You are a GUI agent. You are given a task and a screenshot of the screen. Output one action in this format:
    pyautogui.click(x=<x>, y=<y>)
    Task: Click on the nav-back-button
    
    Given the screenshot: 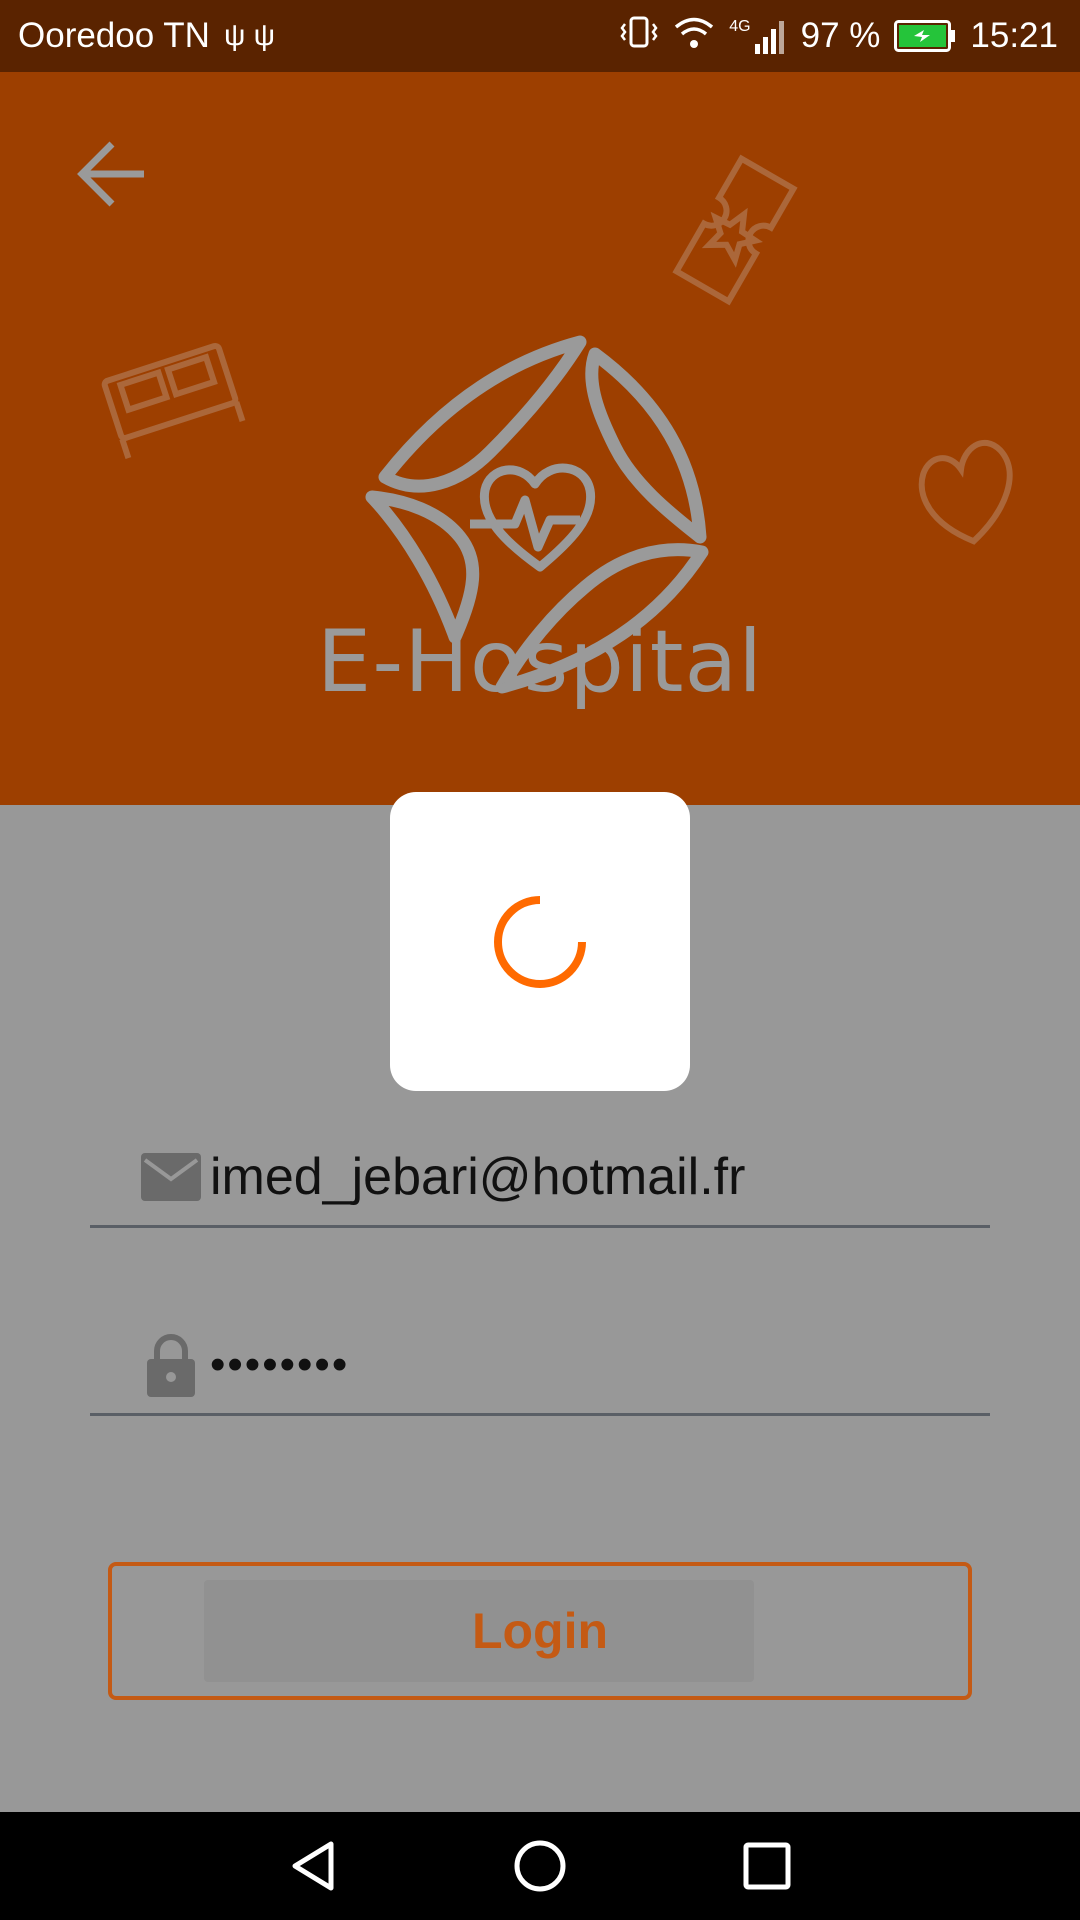 What is the action you would take?
    pyautogui.click(x=313, y=1866)
    